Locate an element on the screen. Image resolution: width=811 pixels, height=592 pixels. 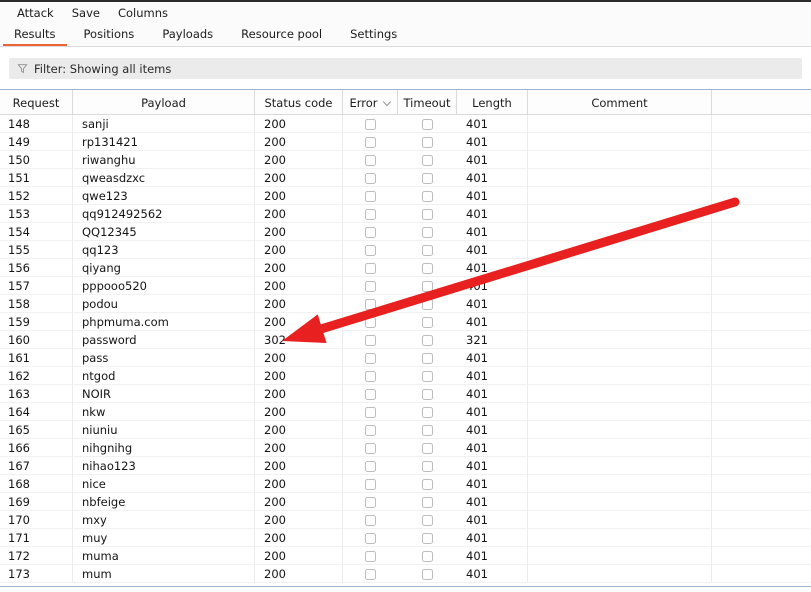
table-row: 165 niuniu 200 401 is located at coordinates (405, 430).